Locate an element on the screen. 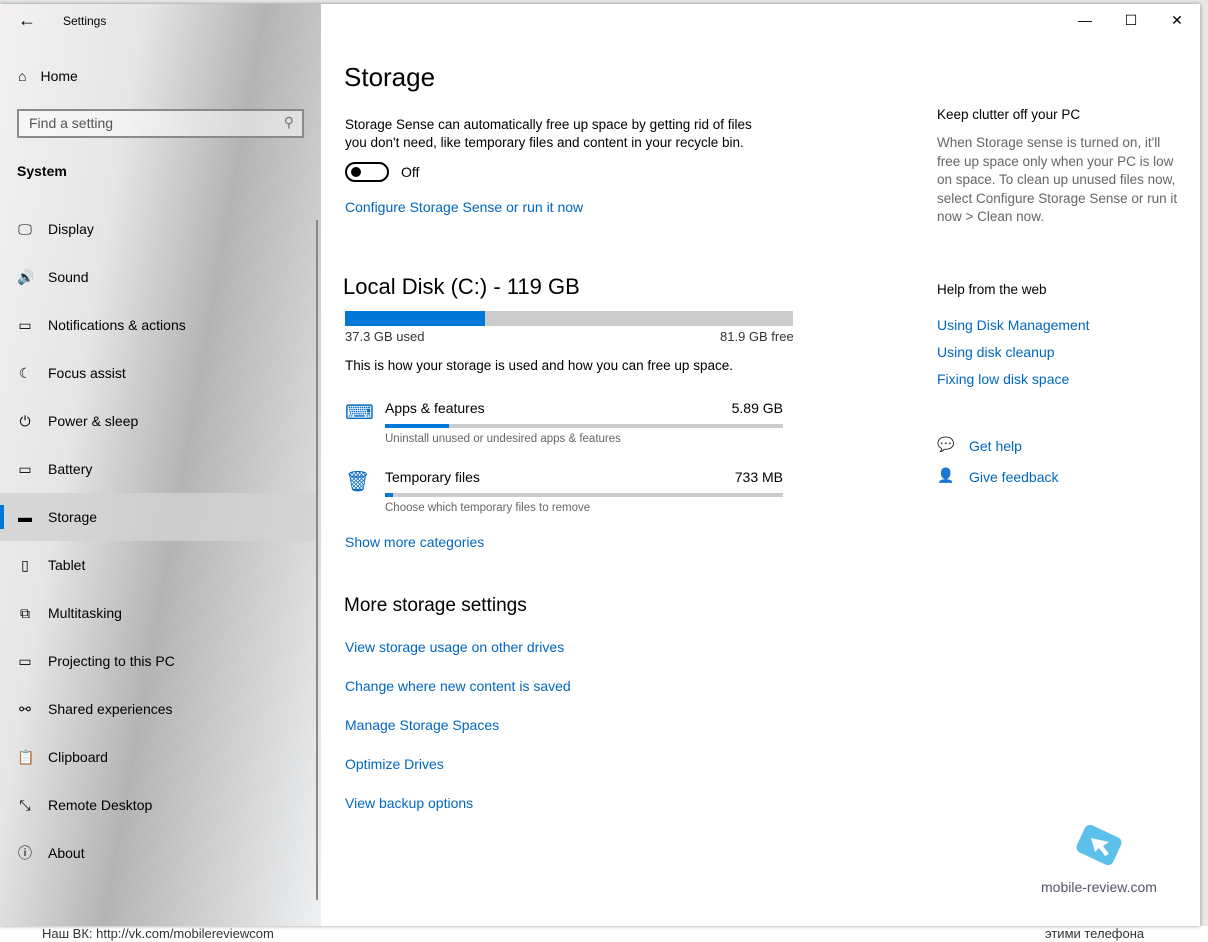  sidebar-item-multitasking: ⧉ Multitasking is located at coordinates (158, 613).